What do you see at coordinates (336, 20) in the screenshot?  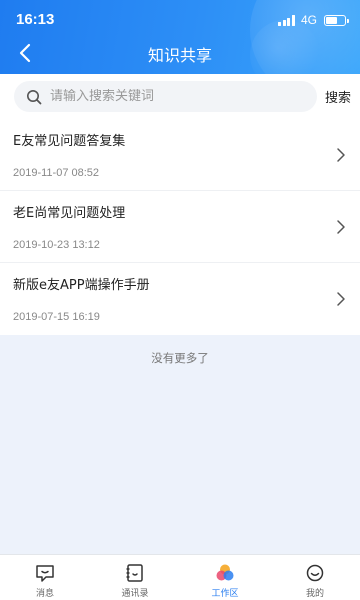 I see `battery-icon` at bounding box center [336, 20].